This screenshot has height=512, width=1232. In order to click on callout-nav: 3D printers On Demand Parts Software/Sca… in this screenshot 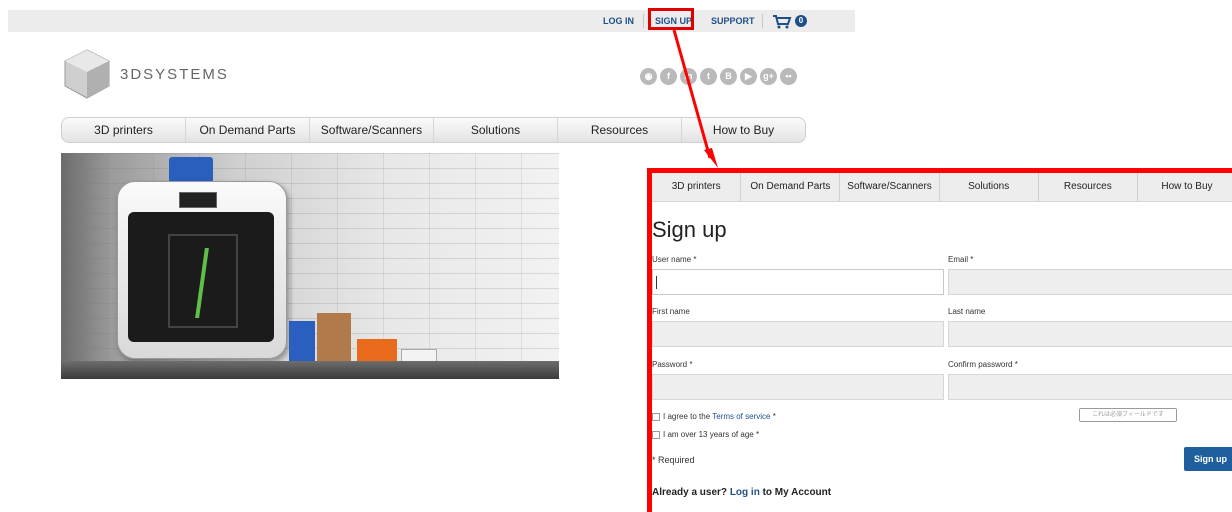, I will do `click(942, 187)`.